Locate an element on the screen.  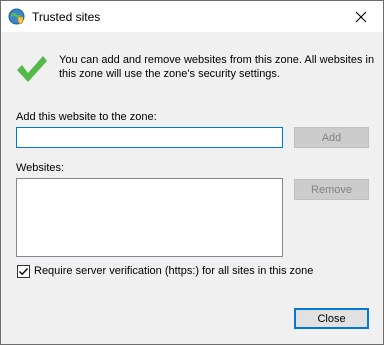
https-checkbox is located at coordinates (23, 271).